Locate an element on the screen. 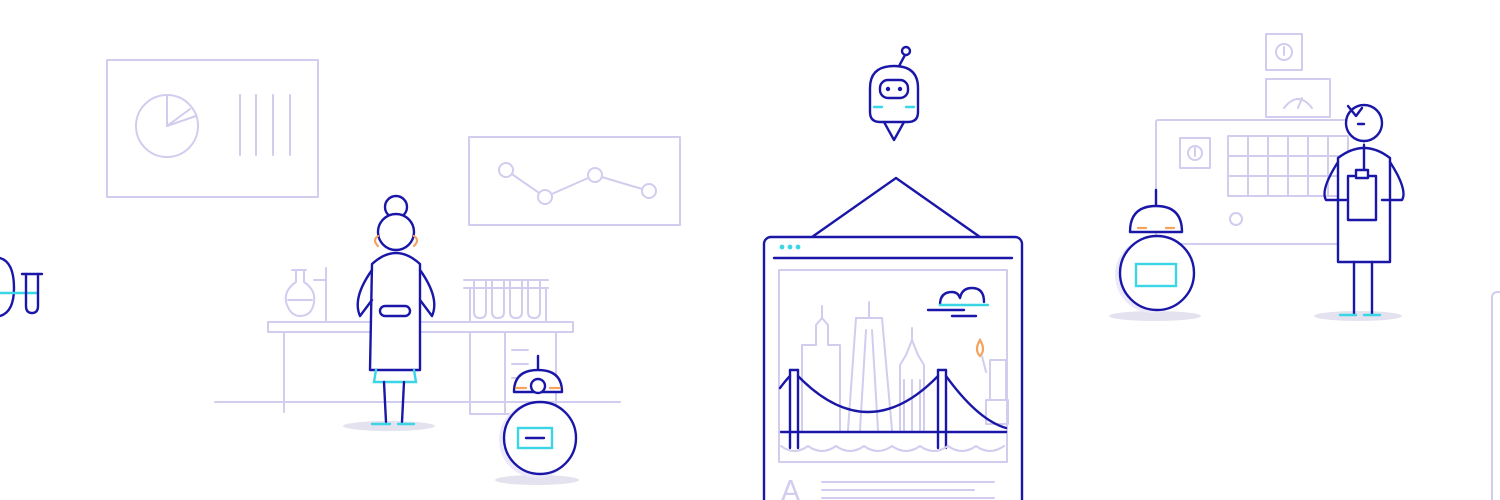 The image size is (1500, 500). hanging-city-poster: A is located at coordinates (893, 338).